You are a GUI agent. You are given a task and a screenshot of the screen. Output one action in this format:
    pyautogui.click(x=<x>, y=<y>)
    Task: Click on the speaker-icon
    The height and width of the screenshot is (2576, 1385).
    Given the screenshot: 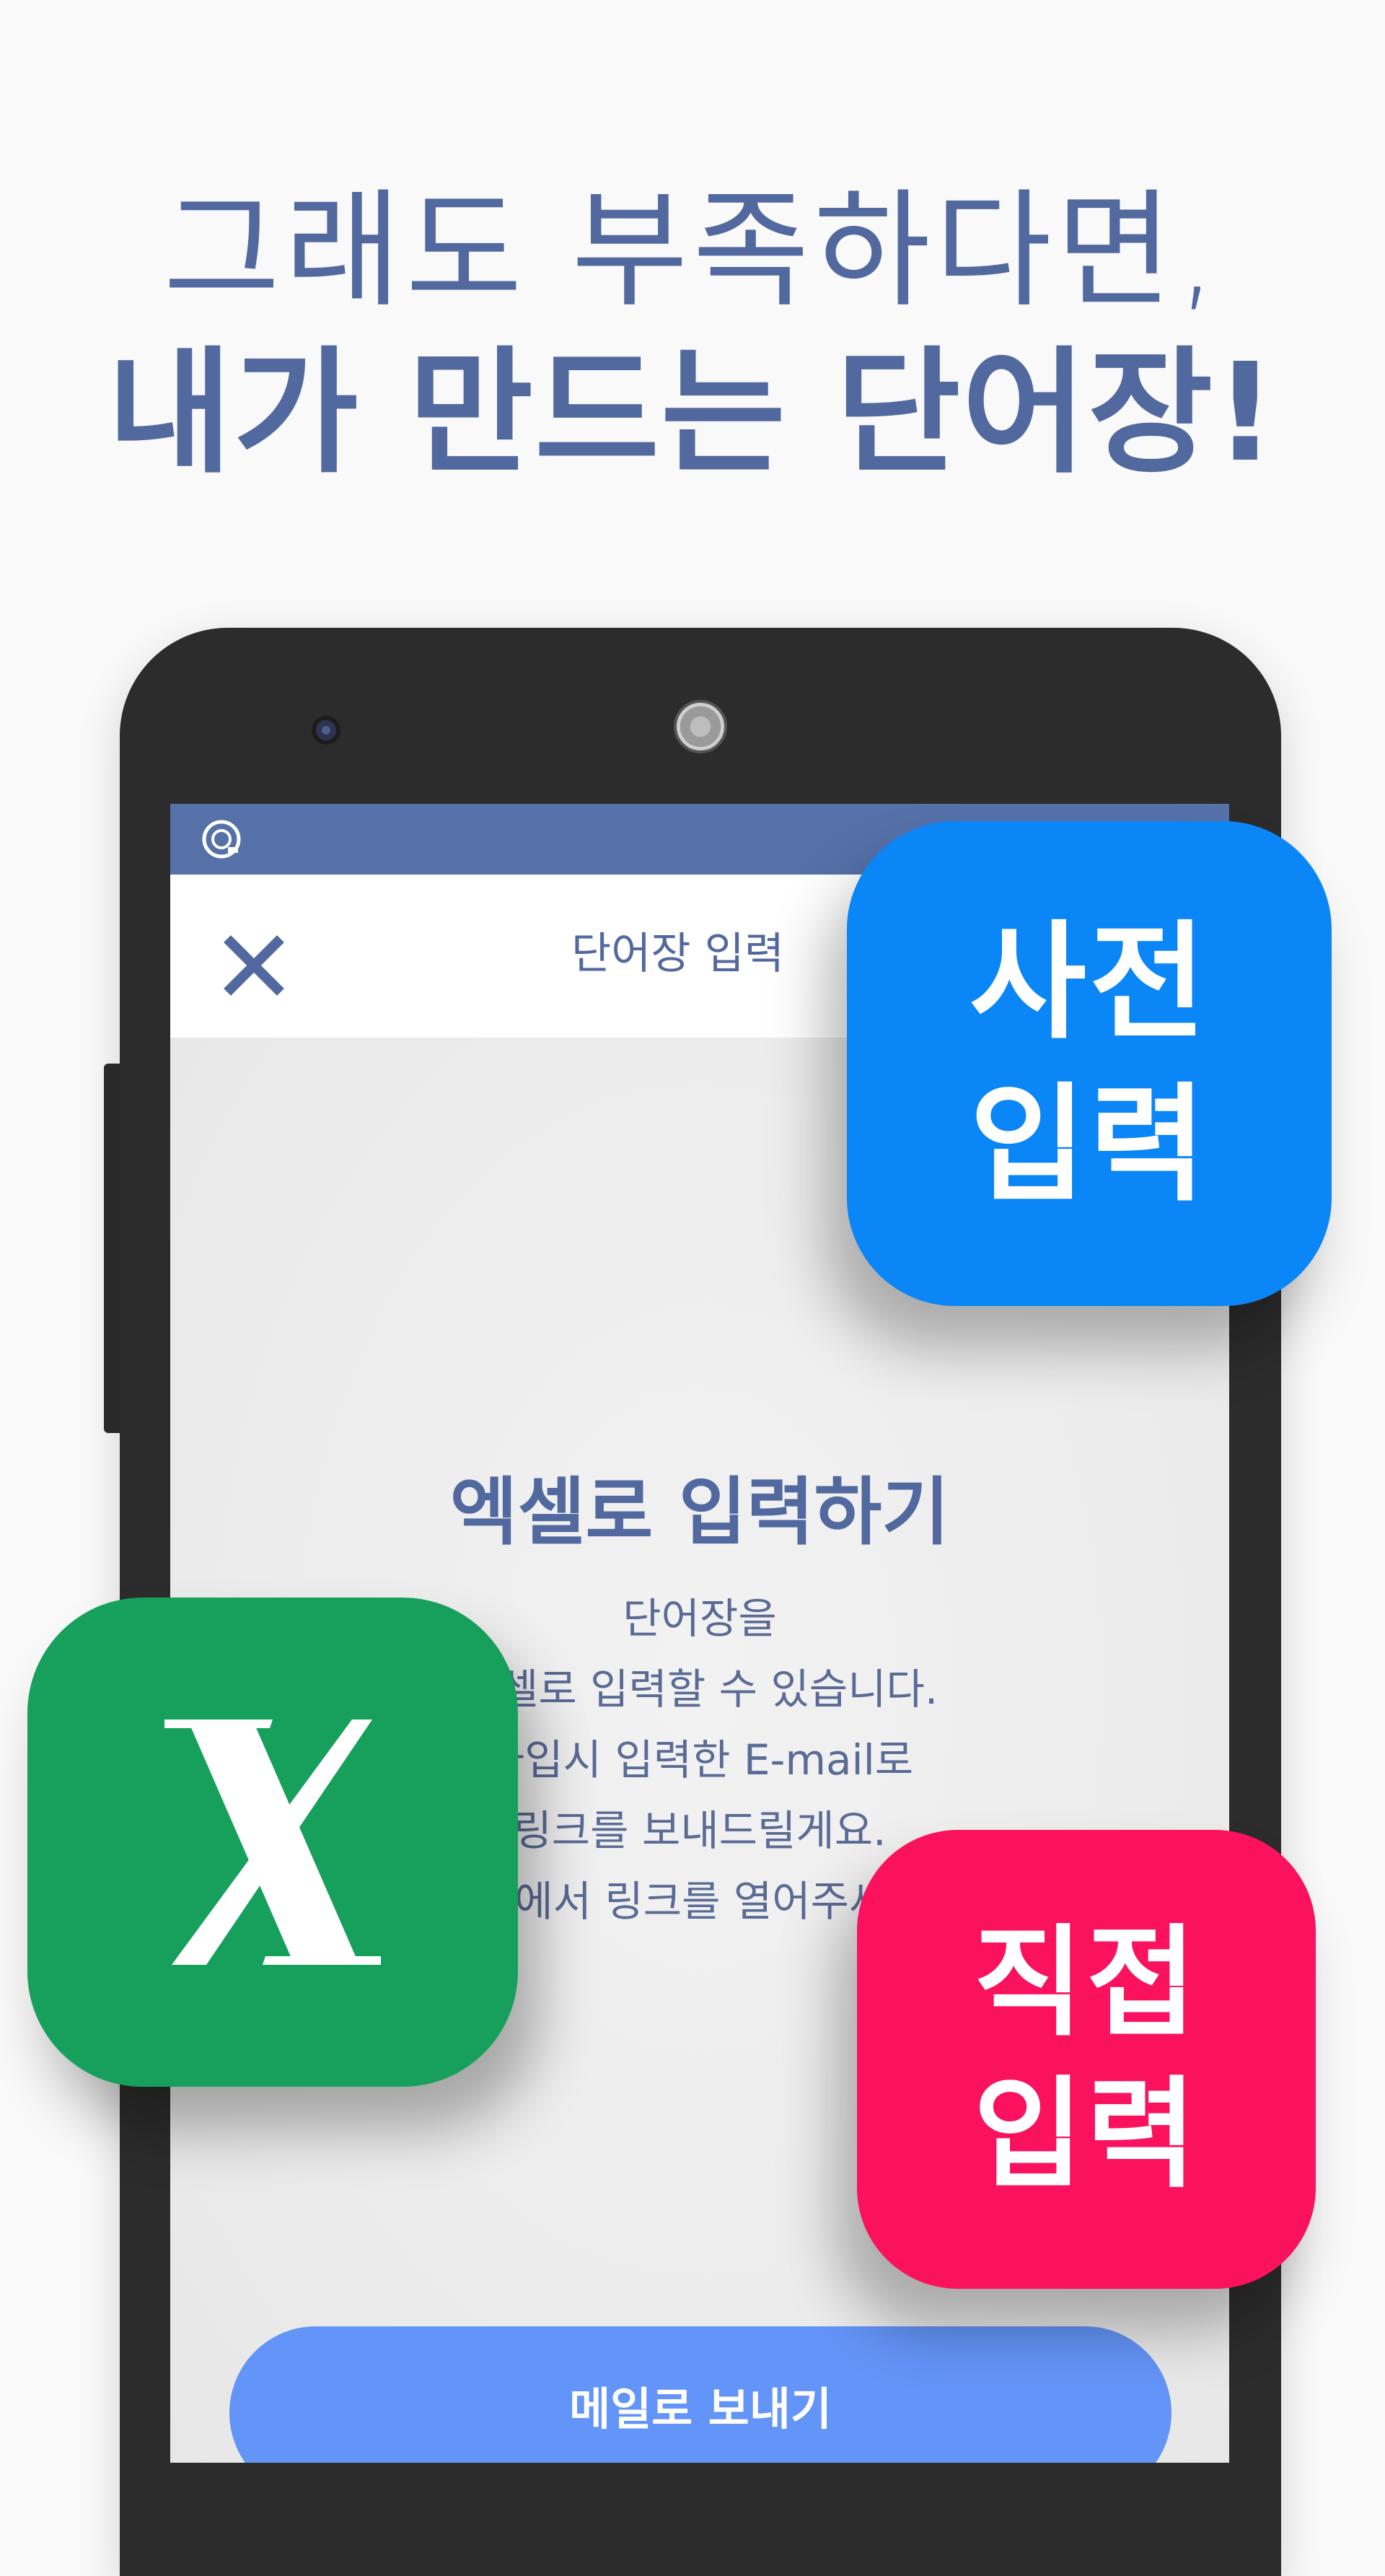 What is the action you would take?
    pyautogui.click(x=700, y=726)
    